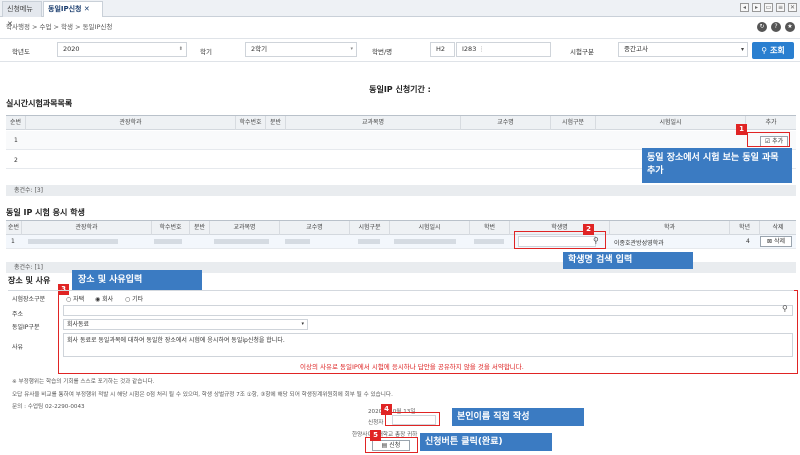  I want to click on reload-icon: ↻, so click(762, 27).